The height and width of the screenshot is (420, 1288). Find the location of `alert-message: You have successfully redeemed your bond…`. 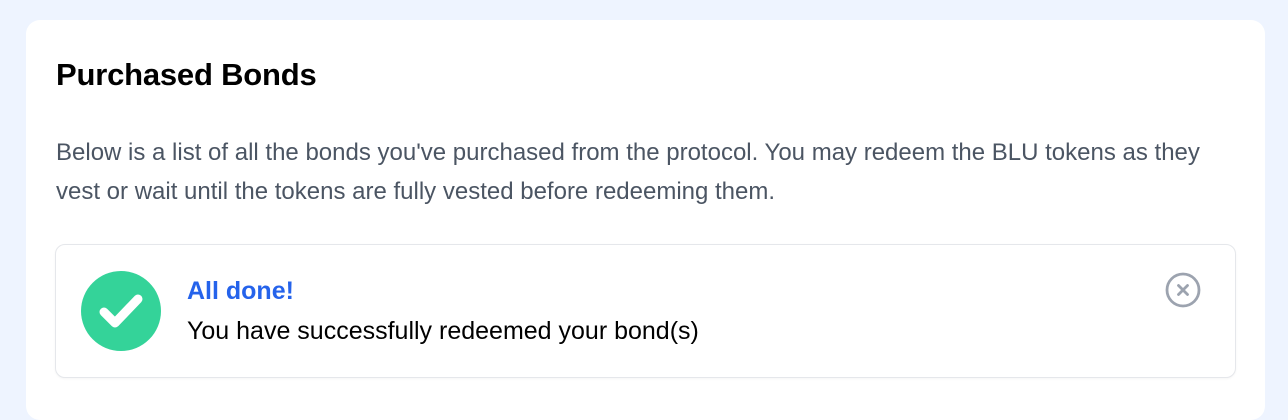

alert-message: You have successfully redeemed your bond… is located at coordinates (443, 331).